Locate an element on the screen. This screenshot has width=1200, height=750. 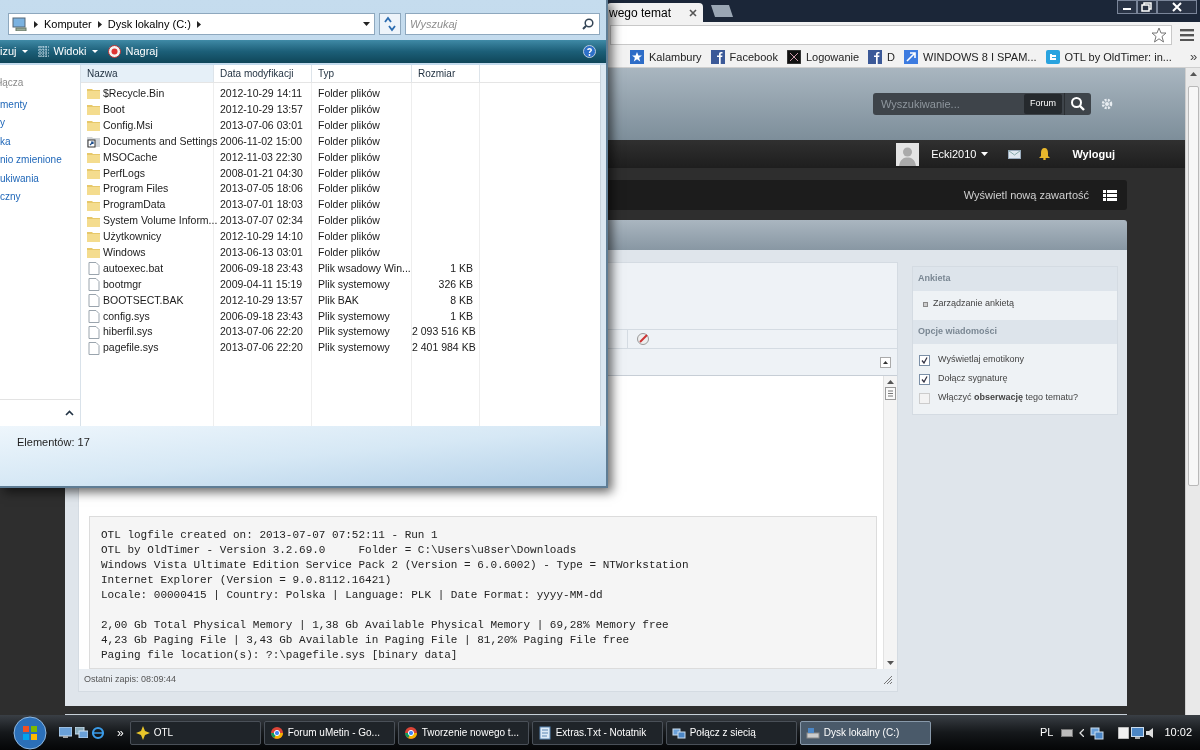
taskbar-button: OTL is located at coordinates (195, 732).